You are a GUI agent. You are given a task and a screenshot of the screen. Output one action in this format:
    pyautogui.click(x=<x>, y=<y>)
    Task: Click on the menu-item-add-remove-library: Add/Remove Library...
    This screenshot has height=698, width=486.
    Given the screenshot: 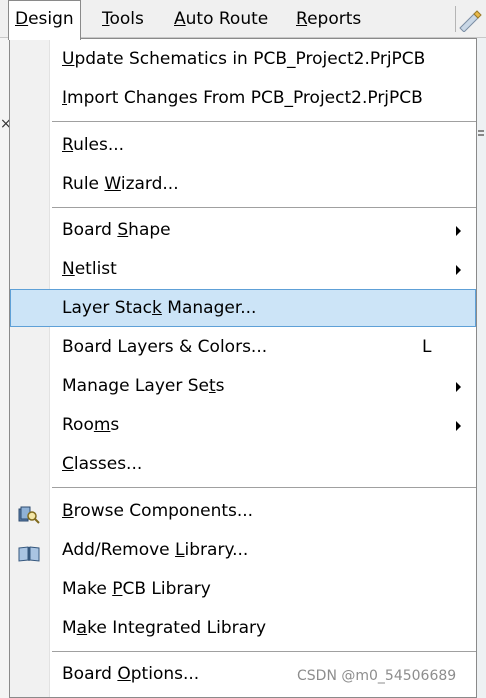 What is the action you would take?
    pyautogui.click(x=243, y=550)
    